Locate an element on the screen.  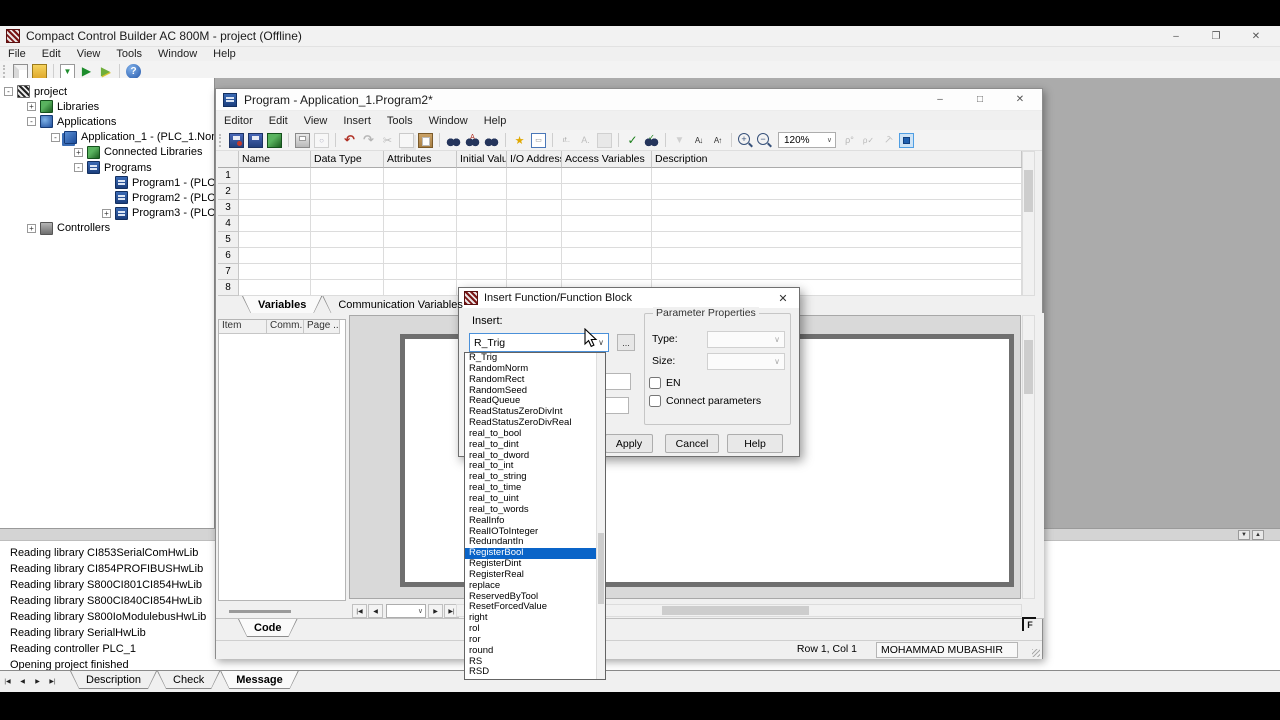
row-number: 2 is located at coordinates (228, 192).